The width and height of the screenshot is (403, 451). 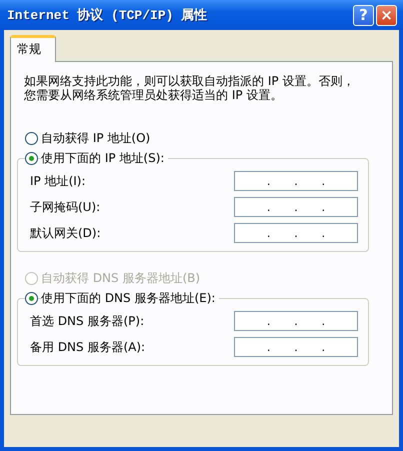 What do you see at coordinates (386, 15) in the screenshot?
I see `close-button: ×` at bounding box center [386, 15].